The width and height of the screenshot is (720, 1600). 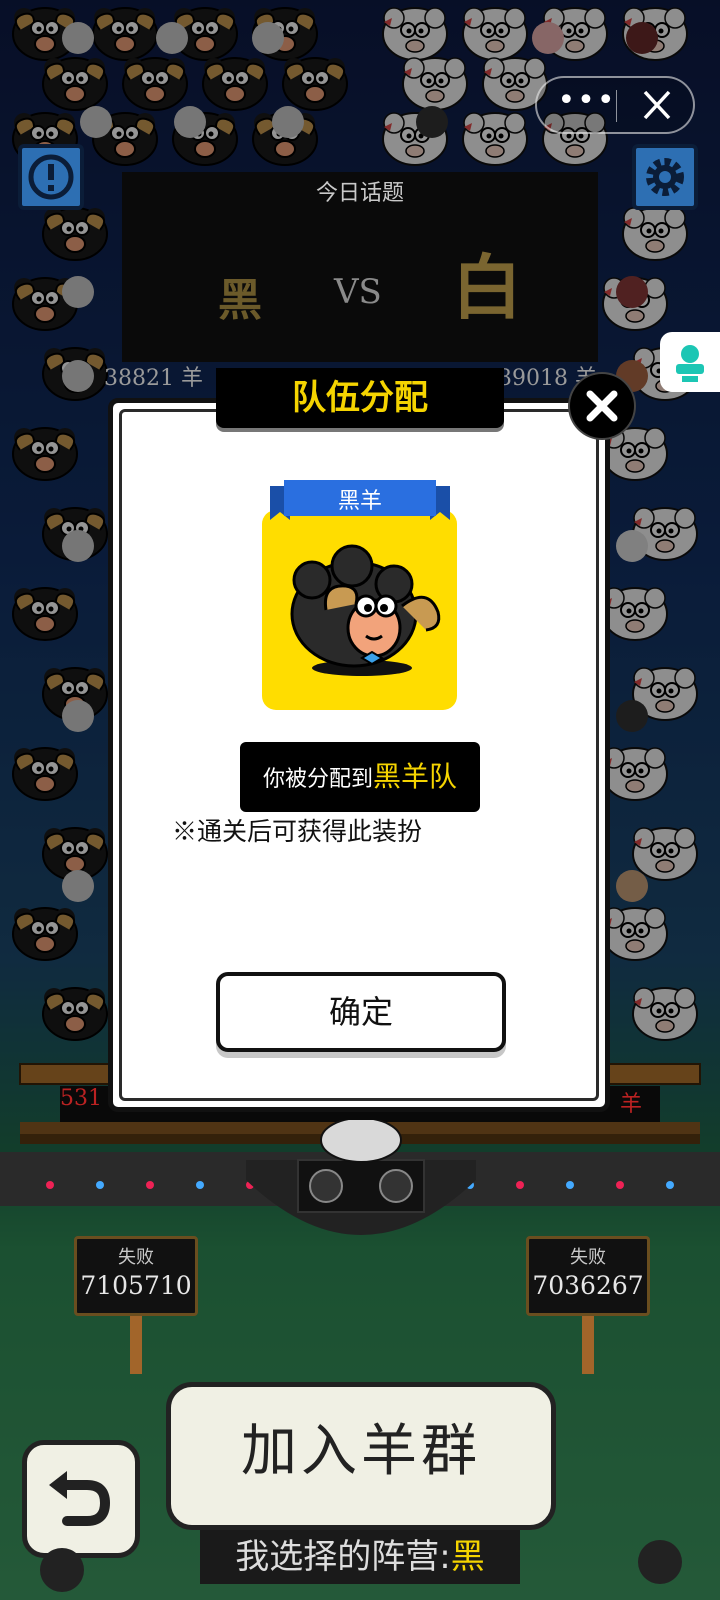 I want to click on topic-vs-label: VS, so click(x=358, y=292).